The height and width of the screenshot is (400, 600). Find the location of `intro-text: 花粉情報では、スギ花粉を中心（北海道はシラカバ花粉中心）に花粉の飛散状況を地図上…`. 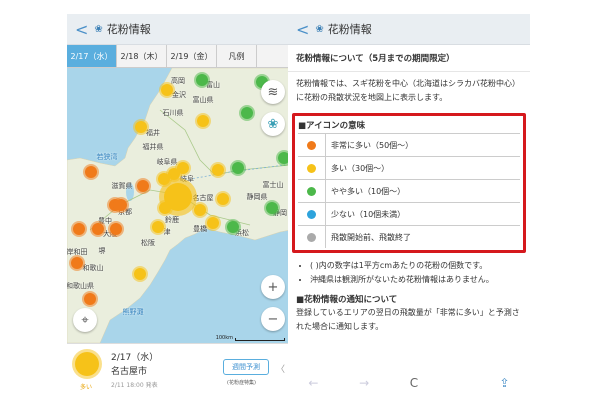

intro-text: 花粉情報では、スギ花粉を中心（北海道はシラカバ花粉中心）に花粉の飛散状況を地図上… is located at coordinates (408, 90).